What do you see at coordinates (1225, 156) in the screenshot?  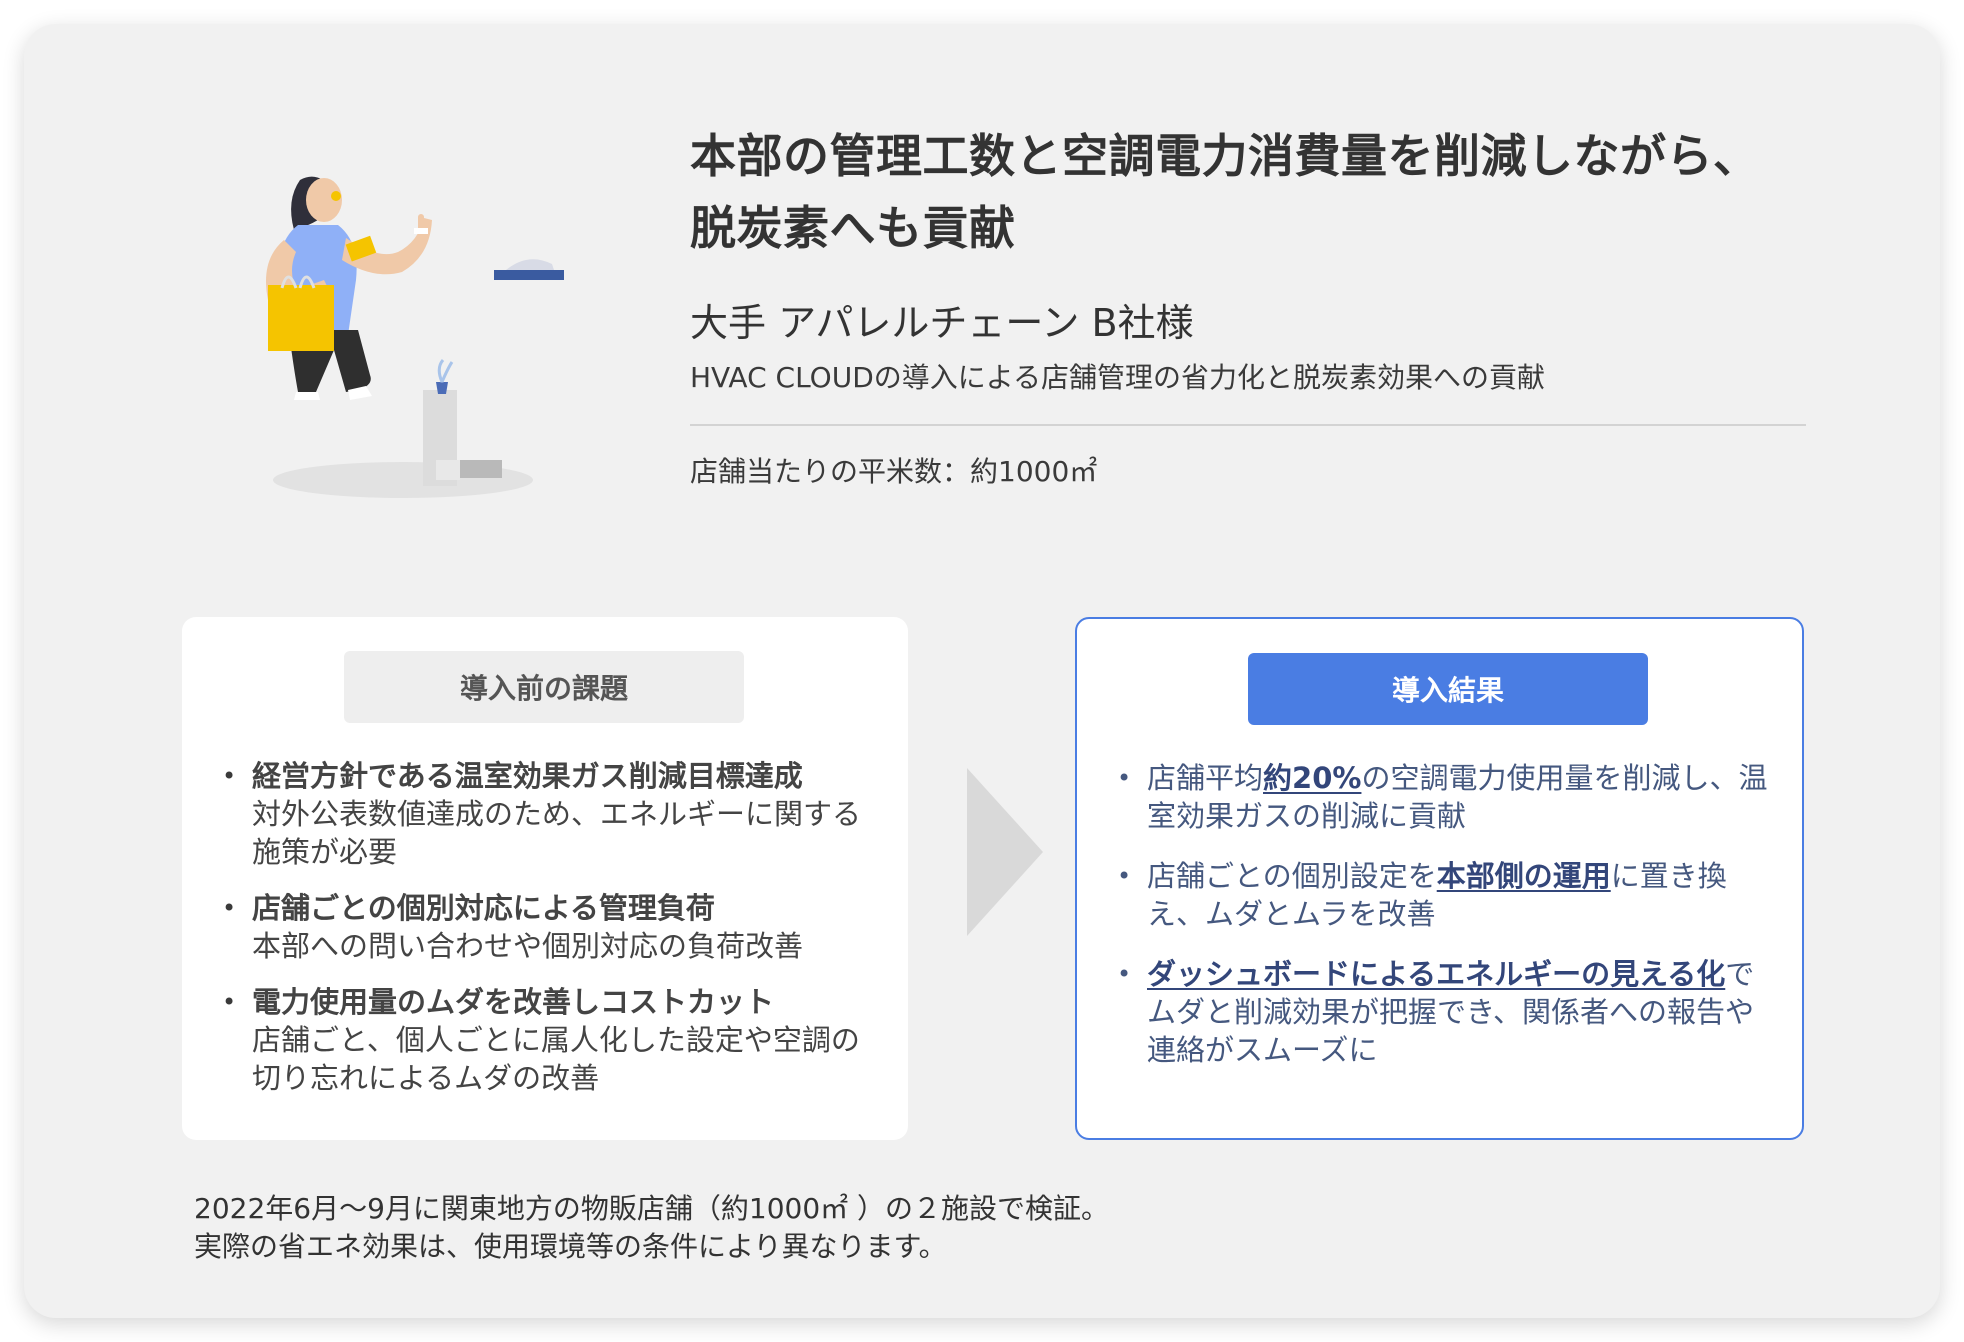 I see `title-line-1: 本部の管理工数と空調電力消費量を削減しながら、` at bounding box center [1225, 156].